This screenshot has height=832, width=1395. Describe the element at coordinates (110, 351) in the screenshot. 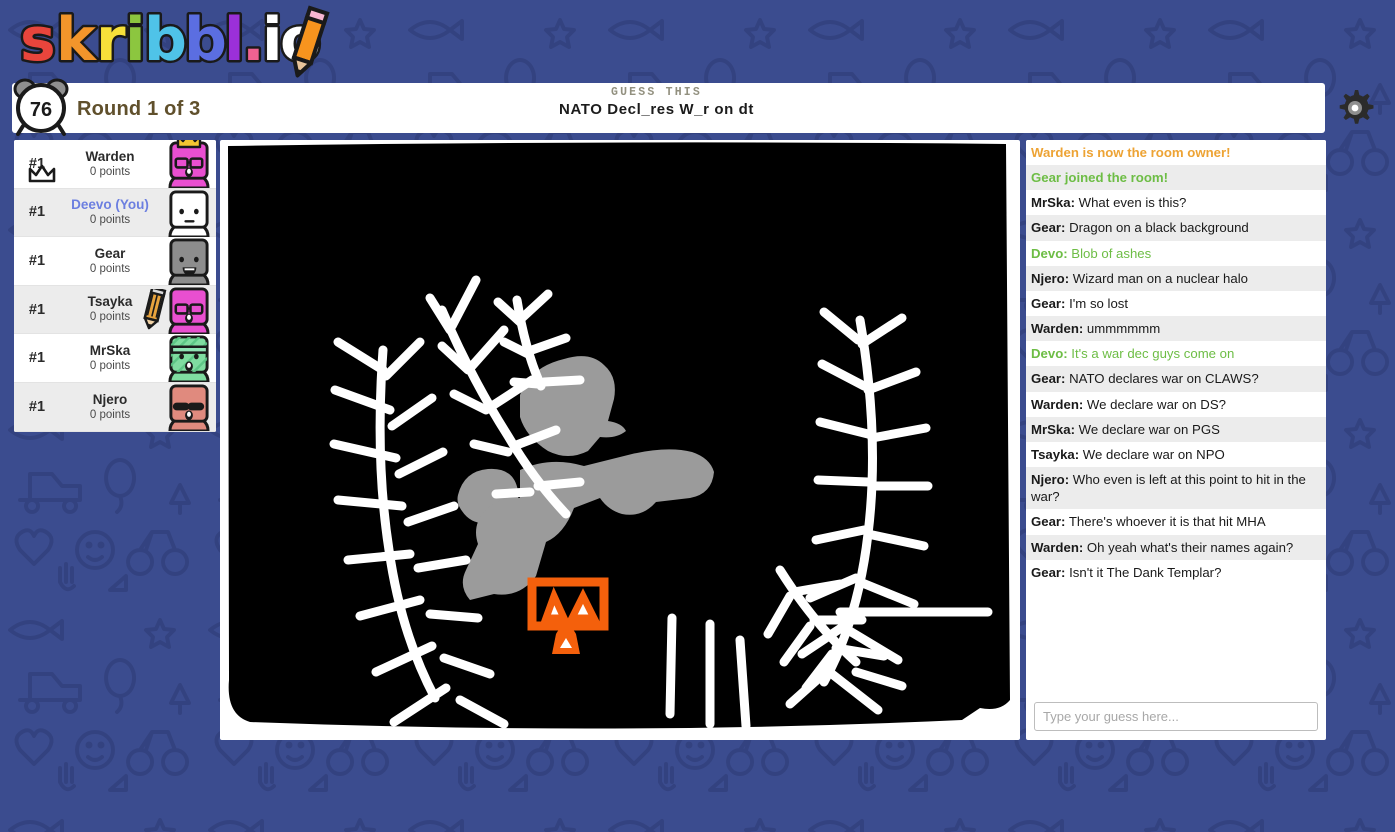

I see `player-name: MrSka` at that location.